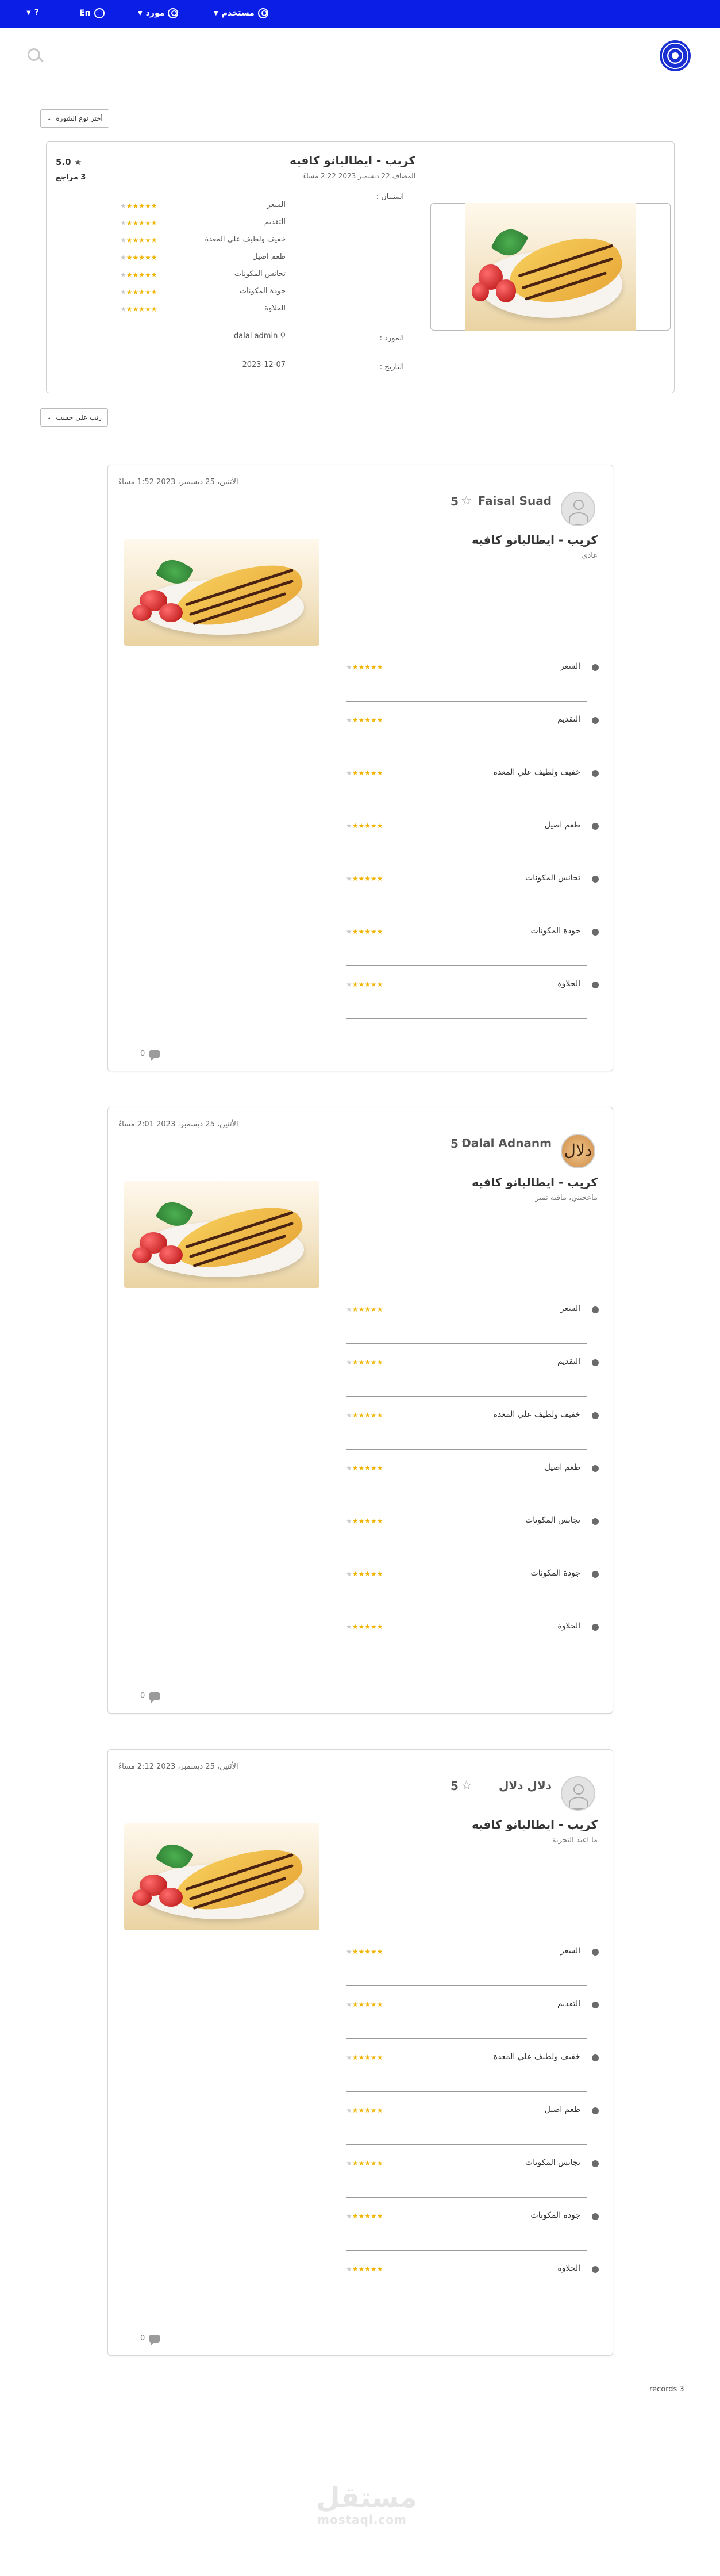 This screenshot has height=2576, width=720. Describe the element at coordinates (391, 338) in the screenshot. I see `supplier-label: المورد :` at that location.